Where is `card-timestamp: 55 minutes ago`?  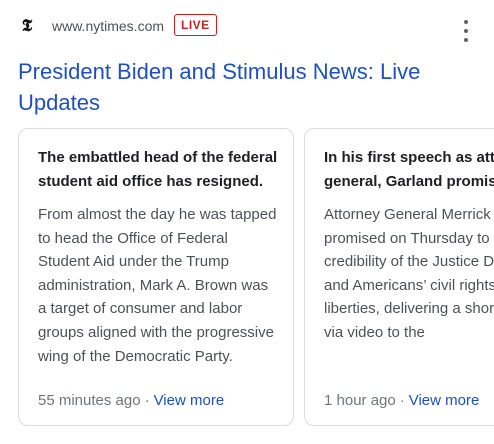
card-timestamp: 55 minutes ago is located at coordinates (89, 400).